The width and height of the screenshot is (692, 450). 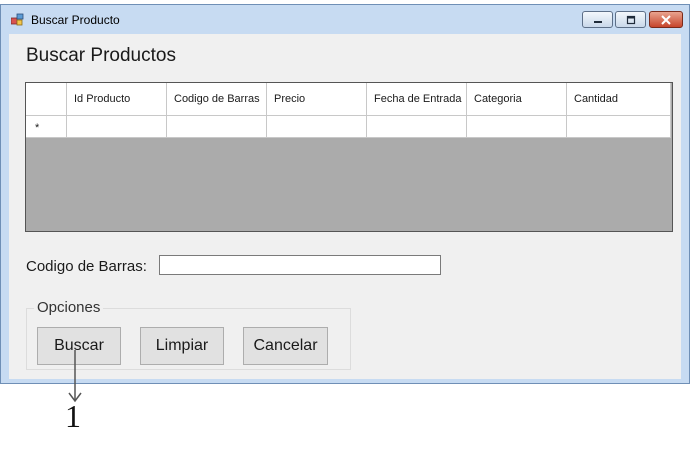 What do you see at coordinates (300, 265) in the screenshot?
I see `barcode-input` at bounding box center [300, 265].